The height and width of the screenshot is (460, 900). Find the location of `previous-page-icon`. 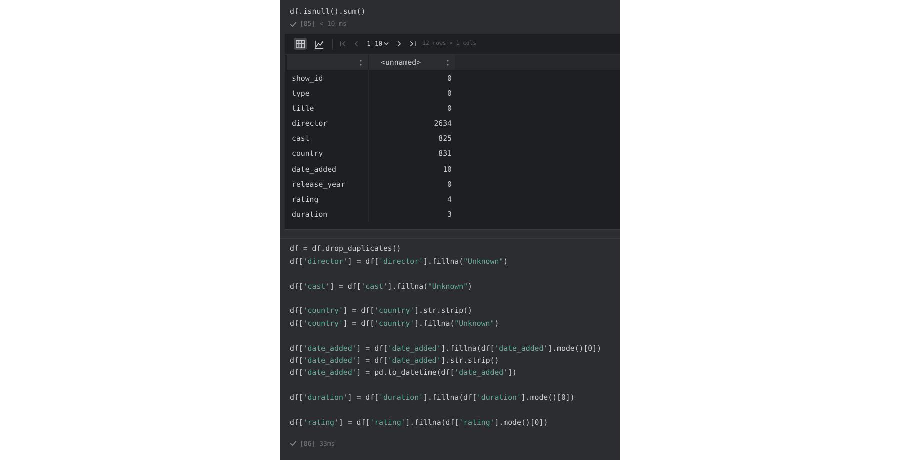

previous-page-icon is located at coordinates (357, 44).